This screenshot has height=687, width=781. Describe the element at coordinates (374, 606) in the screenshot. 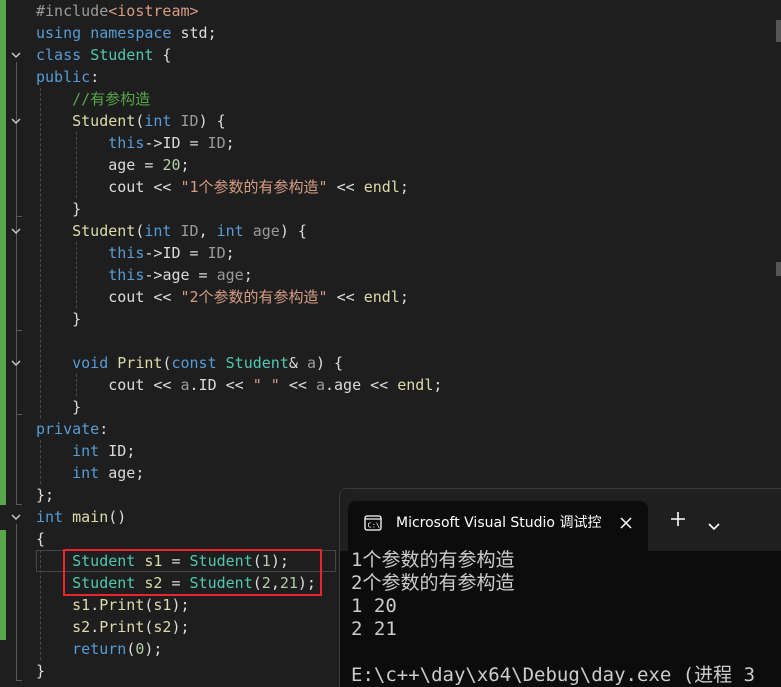

I see `terminal-output-line: 1 20` at that location.